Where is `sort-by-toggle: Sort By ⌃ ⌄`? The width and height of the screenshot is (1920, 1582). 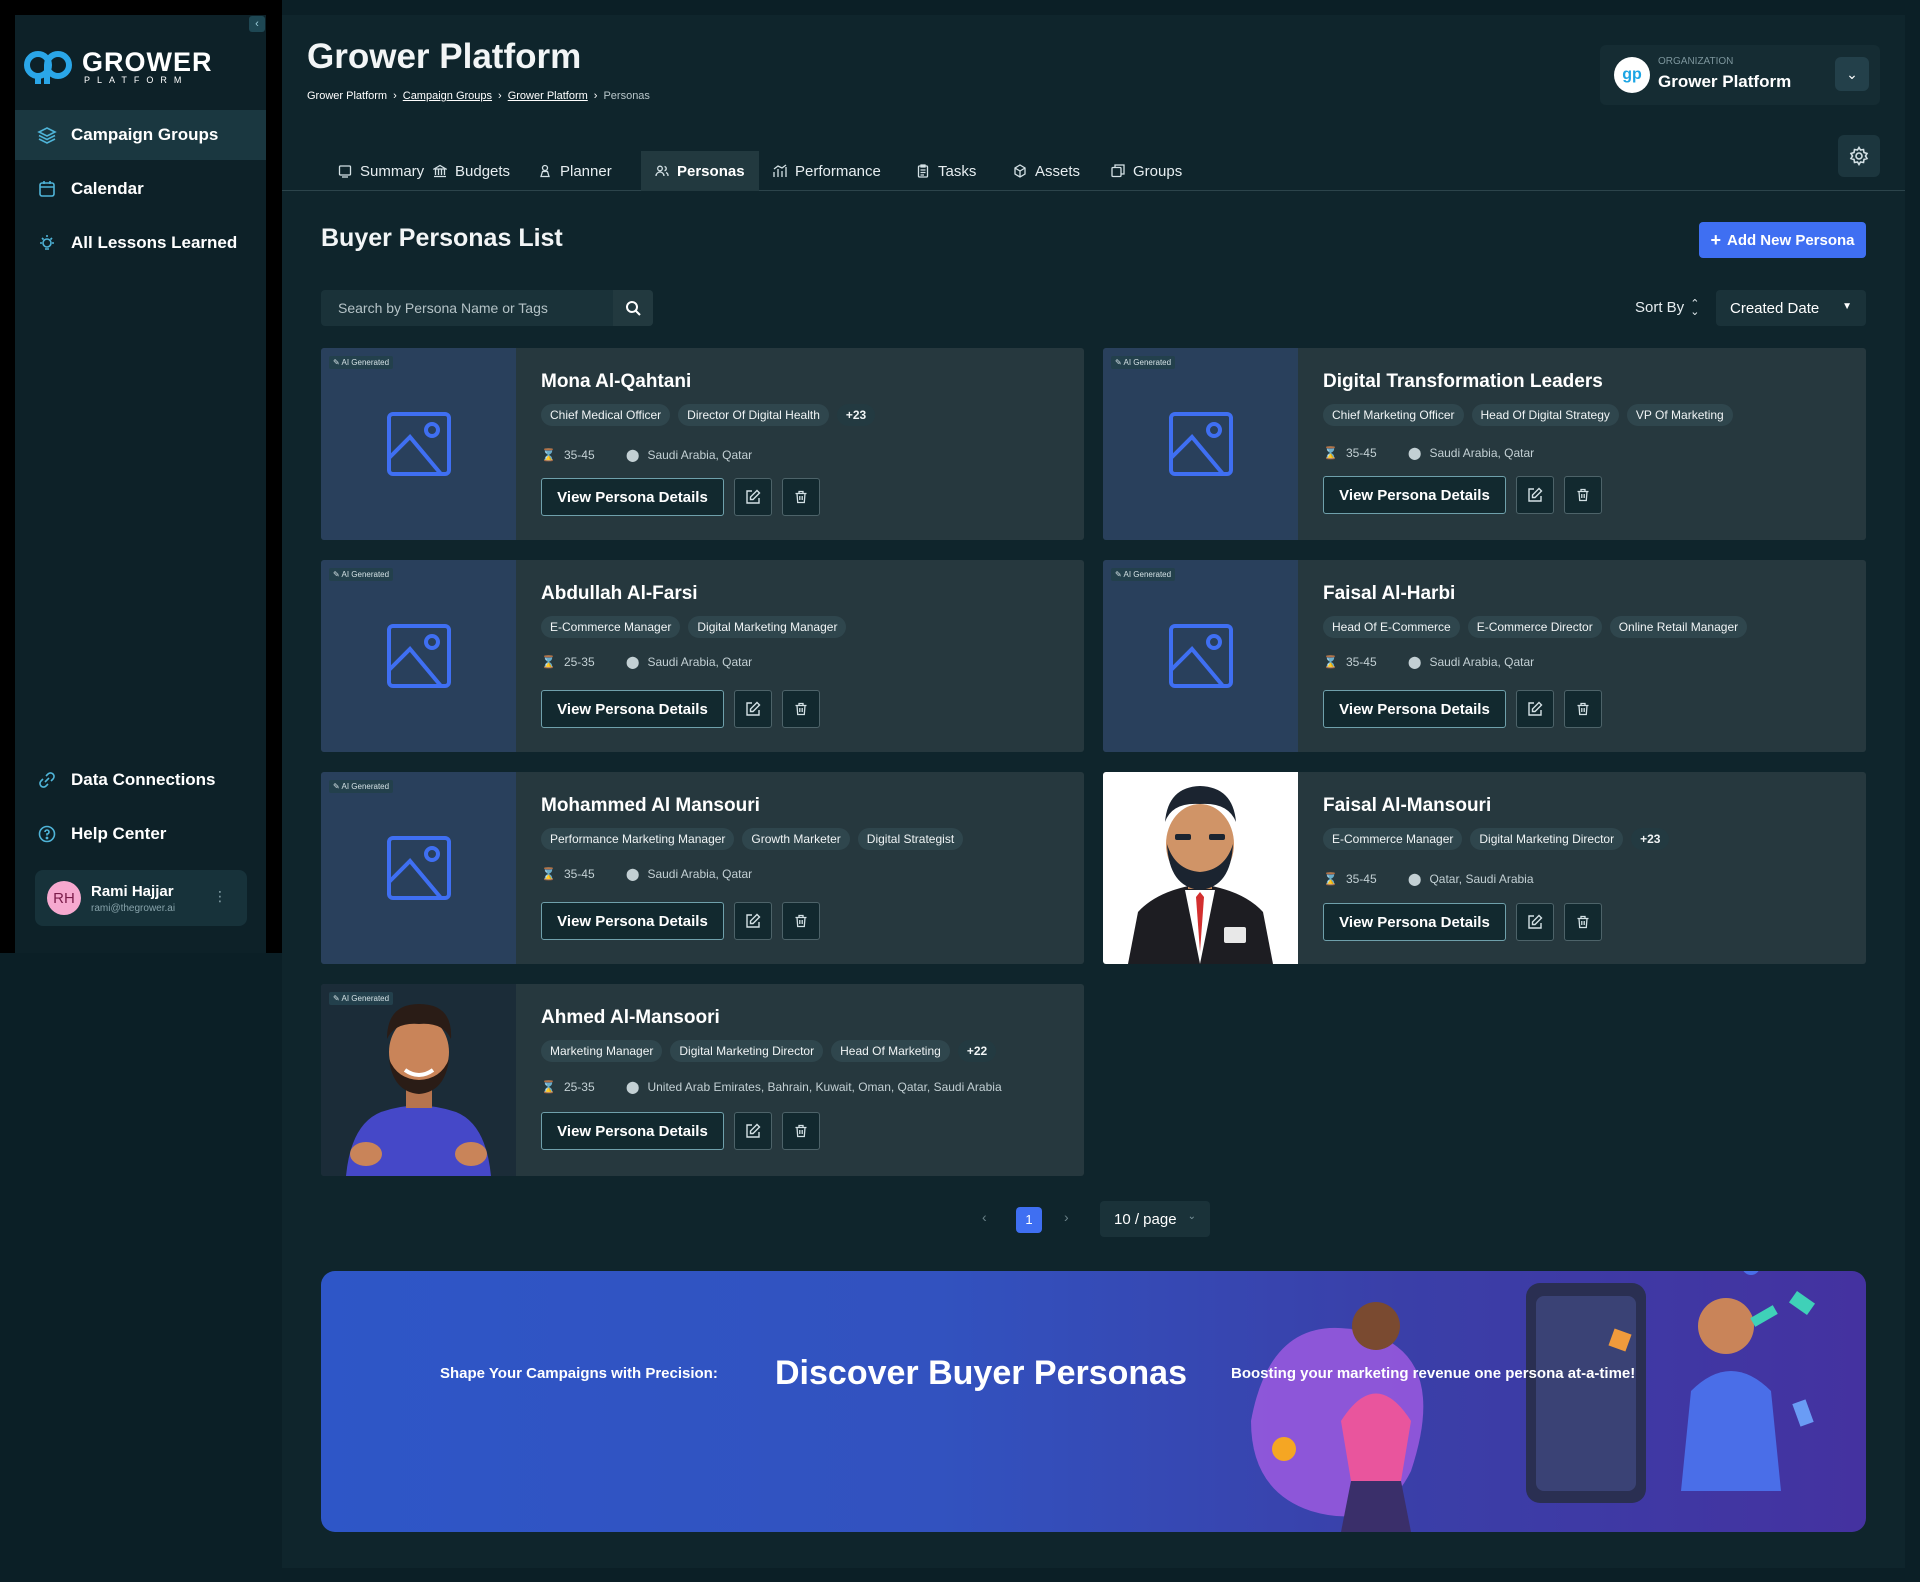
sort-by-toggle: Sort By ⌃ ⌄ is located at coordinates (1667, 307).